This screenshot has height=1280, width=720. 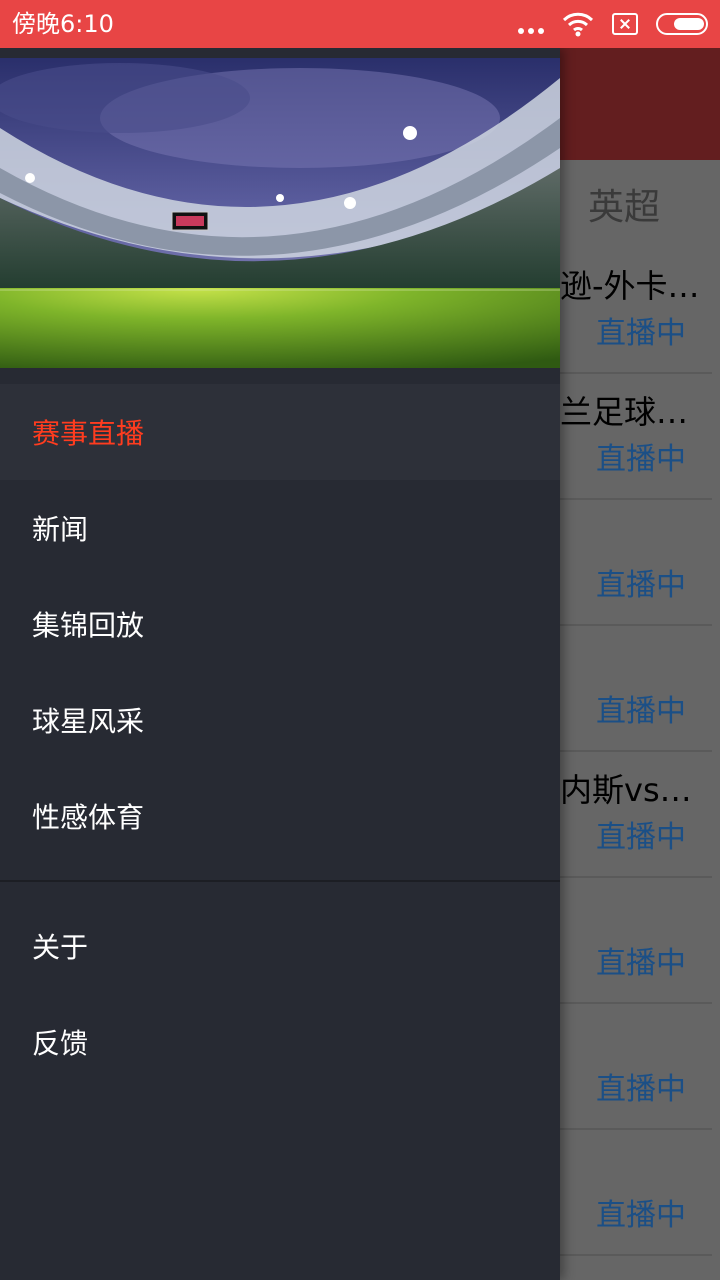 I want to click on menu-item-about: 关于, so click(x=280, y=946).